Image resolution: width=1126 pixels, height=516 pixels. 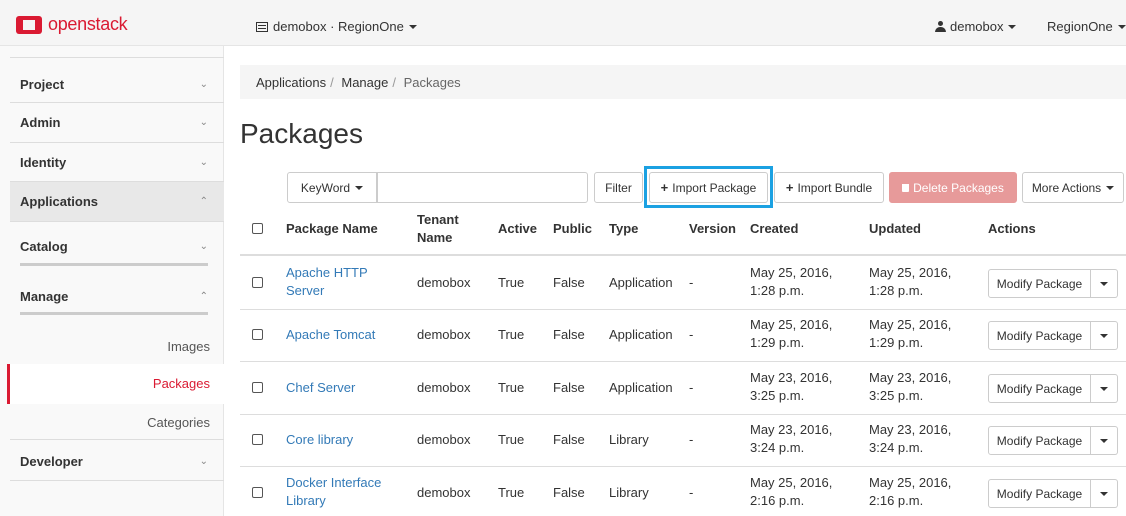 I want to click on select-all-checkbox, so click(x=257, y=228).